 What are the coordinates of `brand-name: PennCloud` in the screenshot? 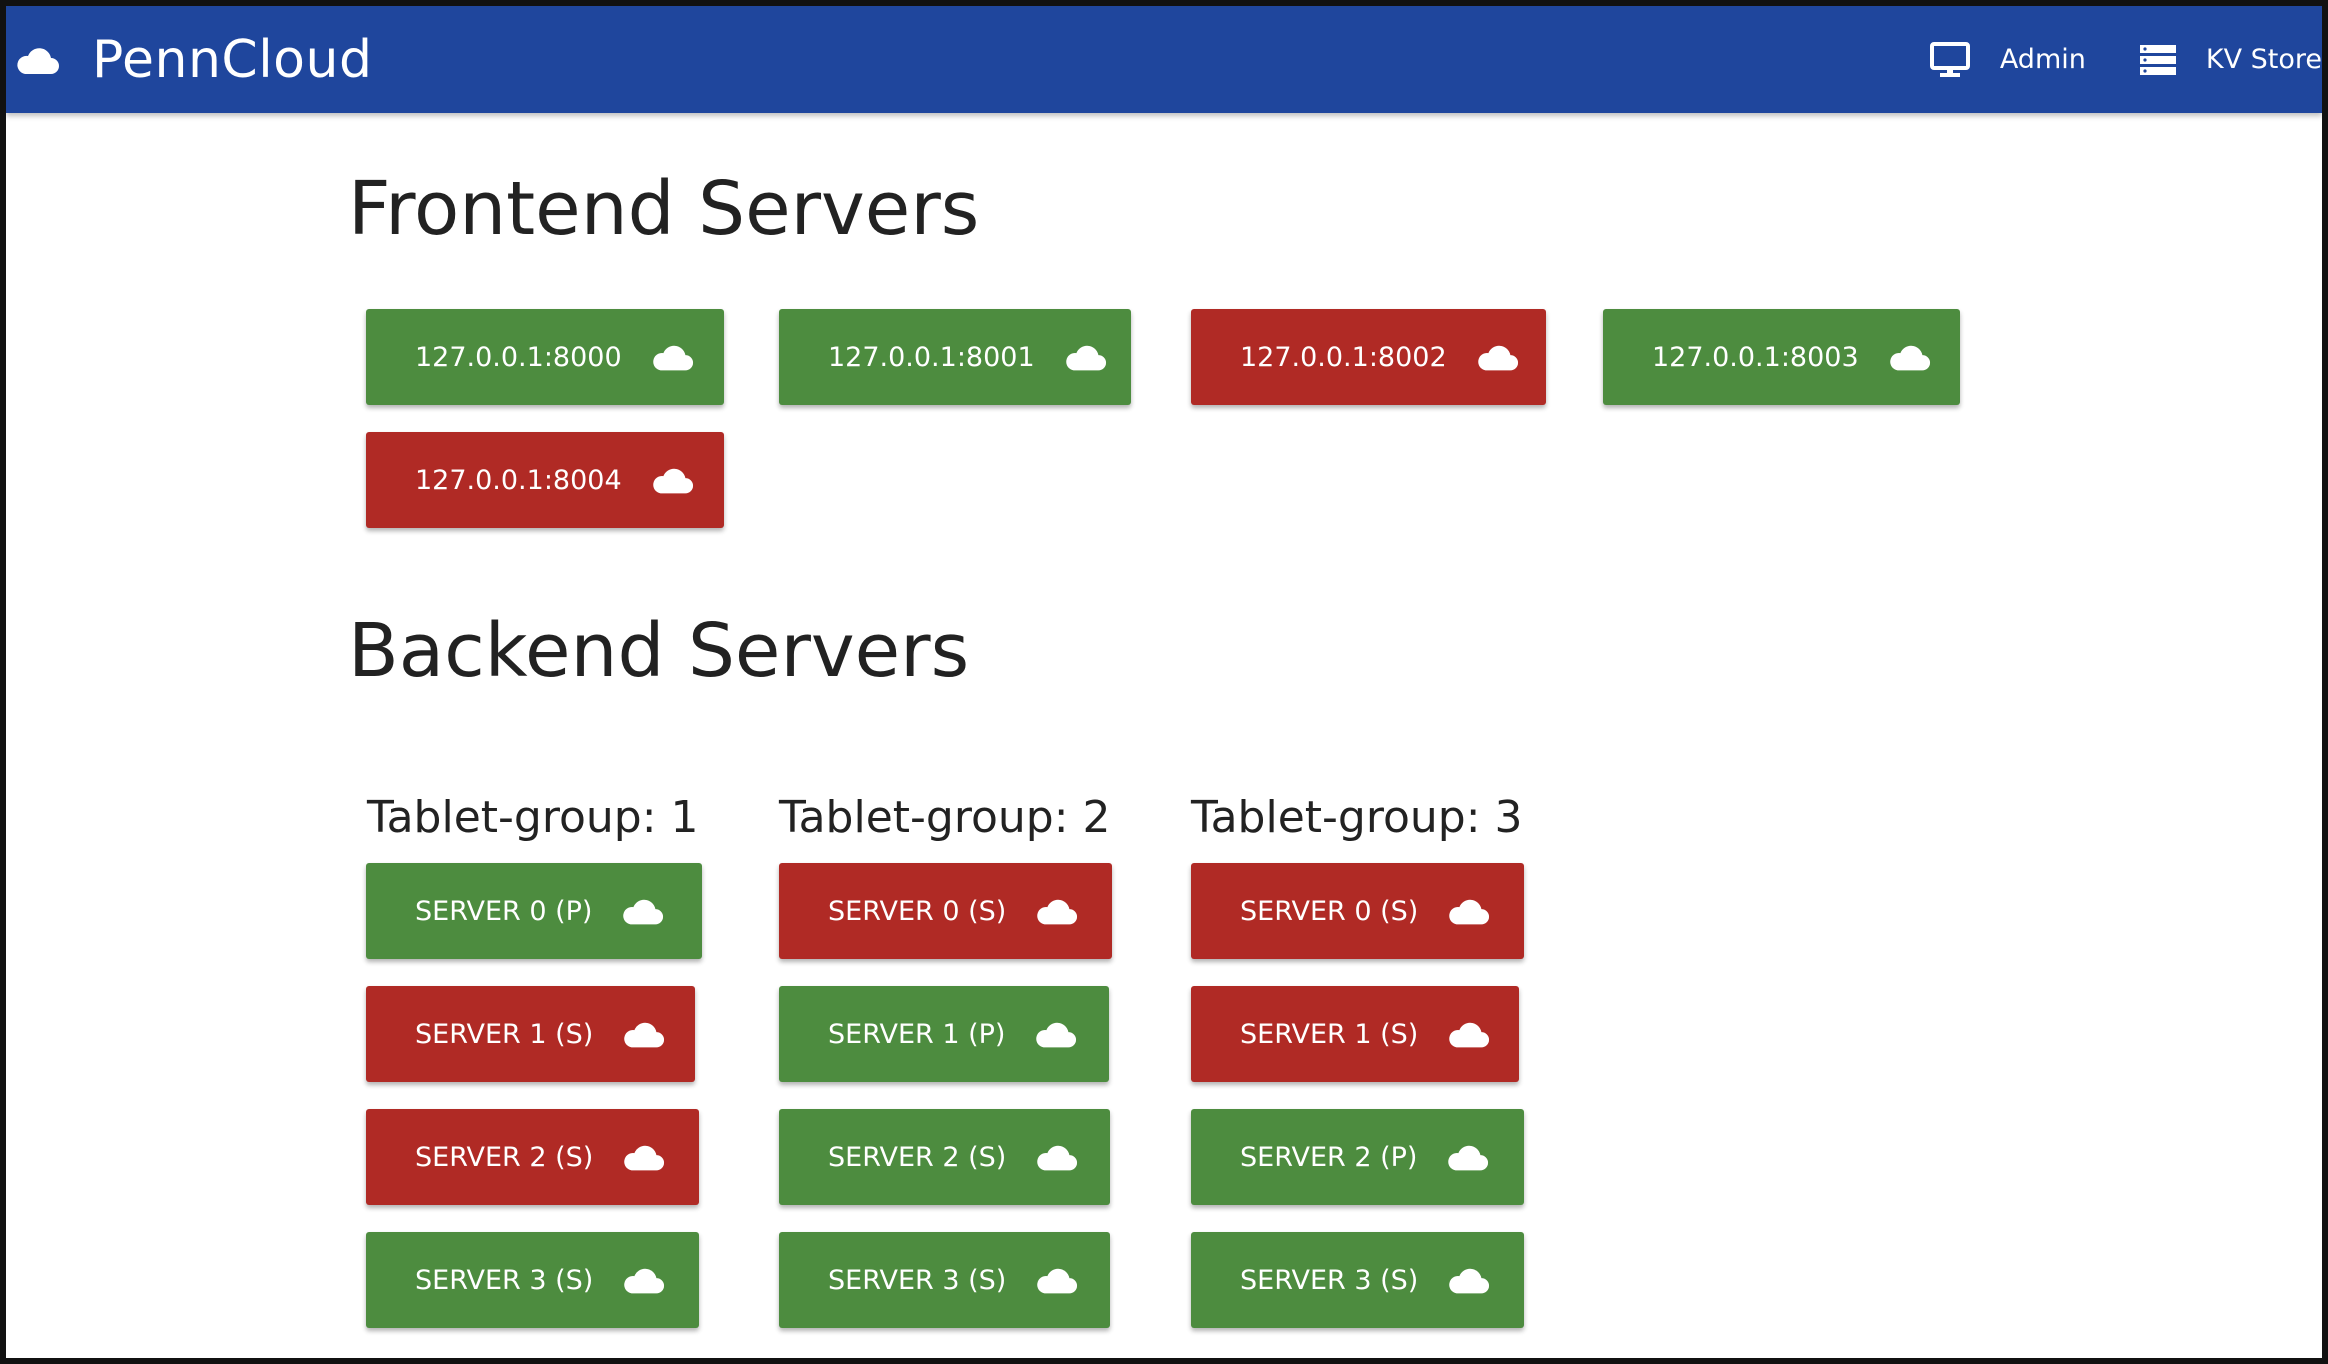 It's located at (232, 59).